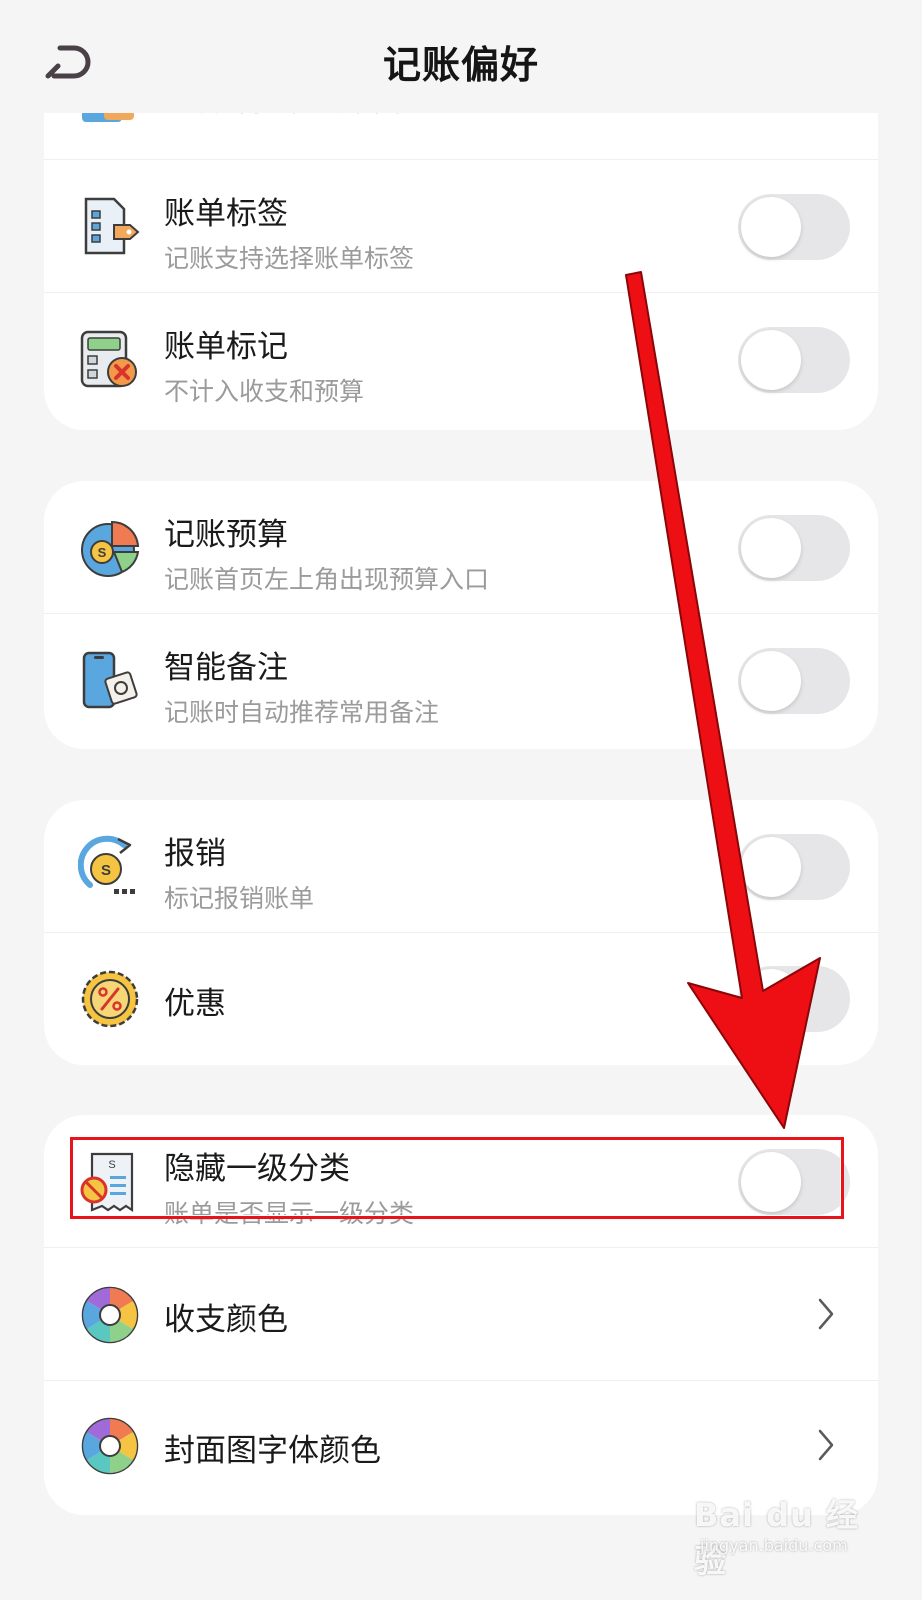 The width and height of the screenshot is (922, 1600). I want to click on setting-row-bill-tags: 账单标签 记账支持选择账单标签, so click(461, 226).